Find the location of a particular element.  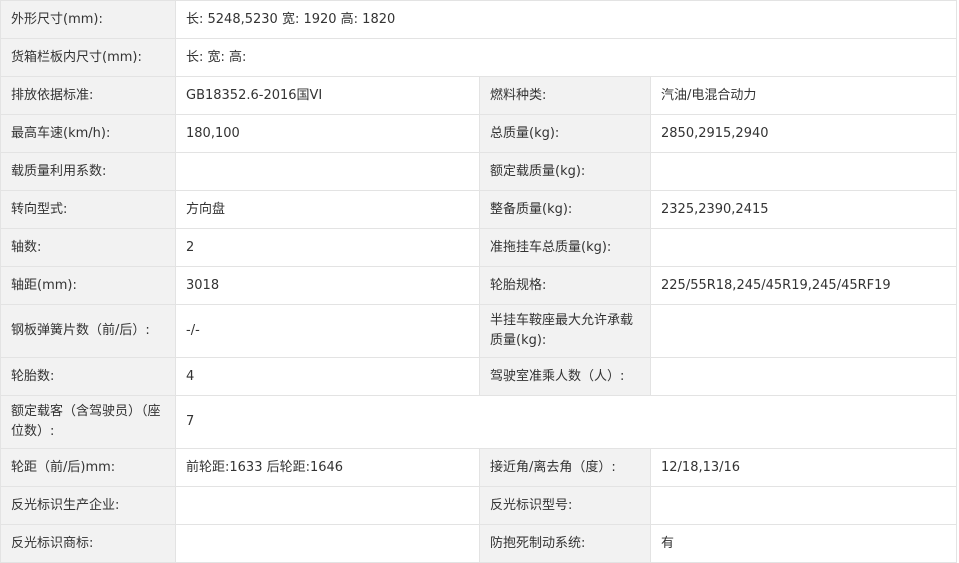

spec-value-cell: 长: 宽: 高: is located at coordinates (566, 57).